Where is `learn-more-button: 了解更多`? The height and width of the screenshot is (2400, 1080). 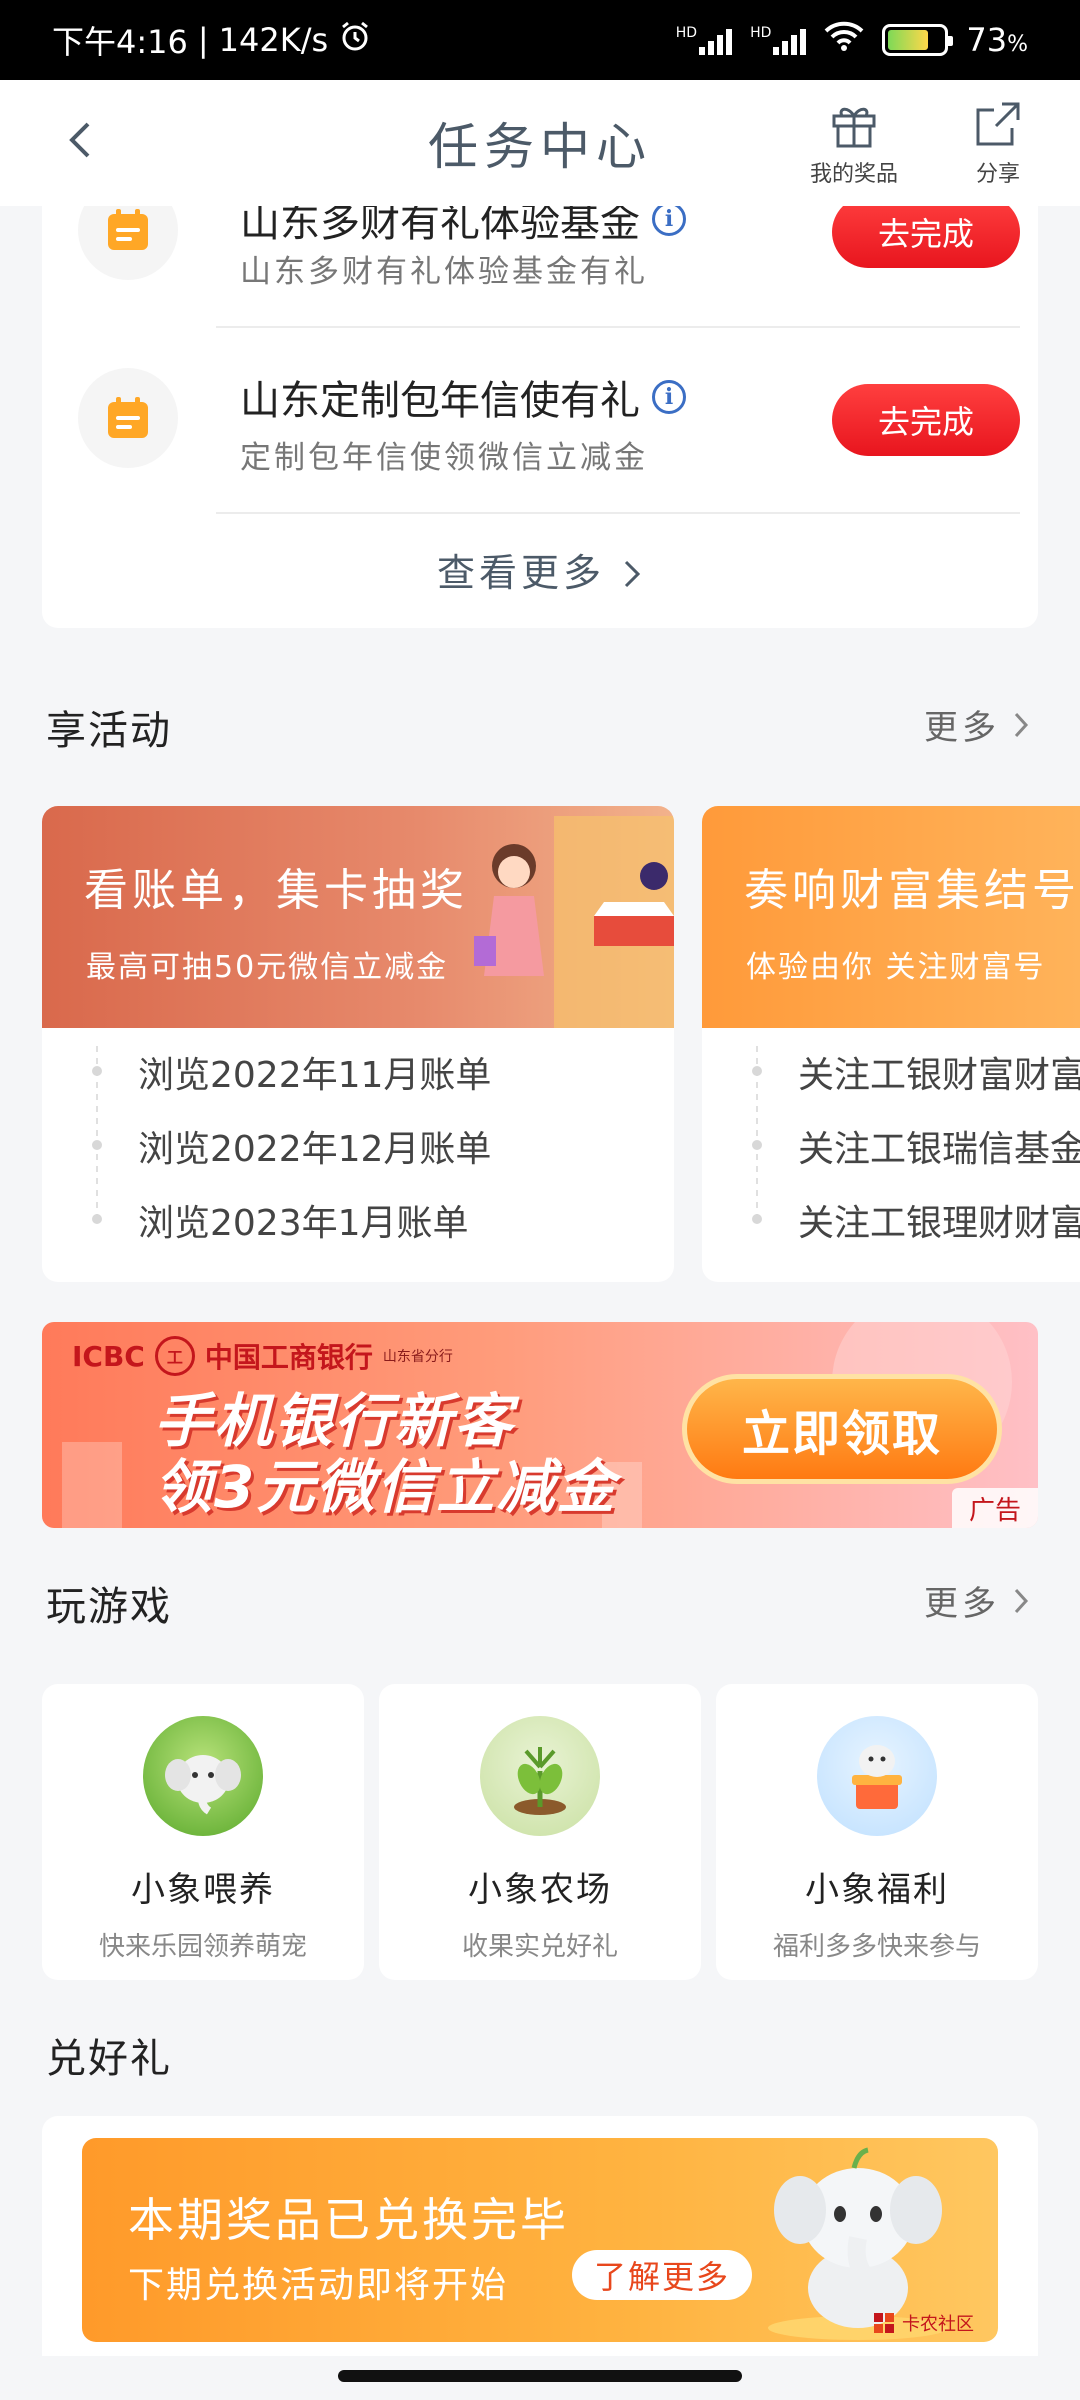 learn-more-button: 了解更多 is located at coordinates (662, 2275).